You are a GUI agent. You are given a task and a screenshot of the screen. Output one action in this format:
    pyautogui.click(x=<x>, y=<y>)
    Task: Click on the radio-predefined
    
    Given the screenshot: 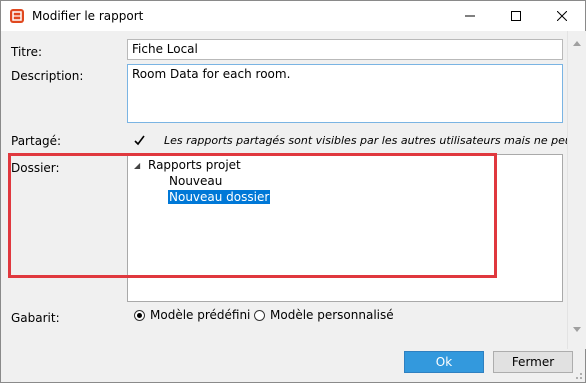 What is the action you would take?
    pyautogui.click(x=139, y=315)
    